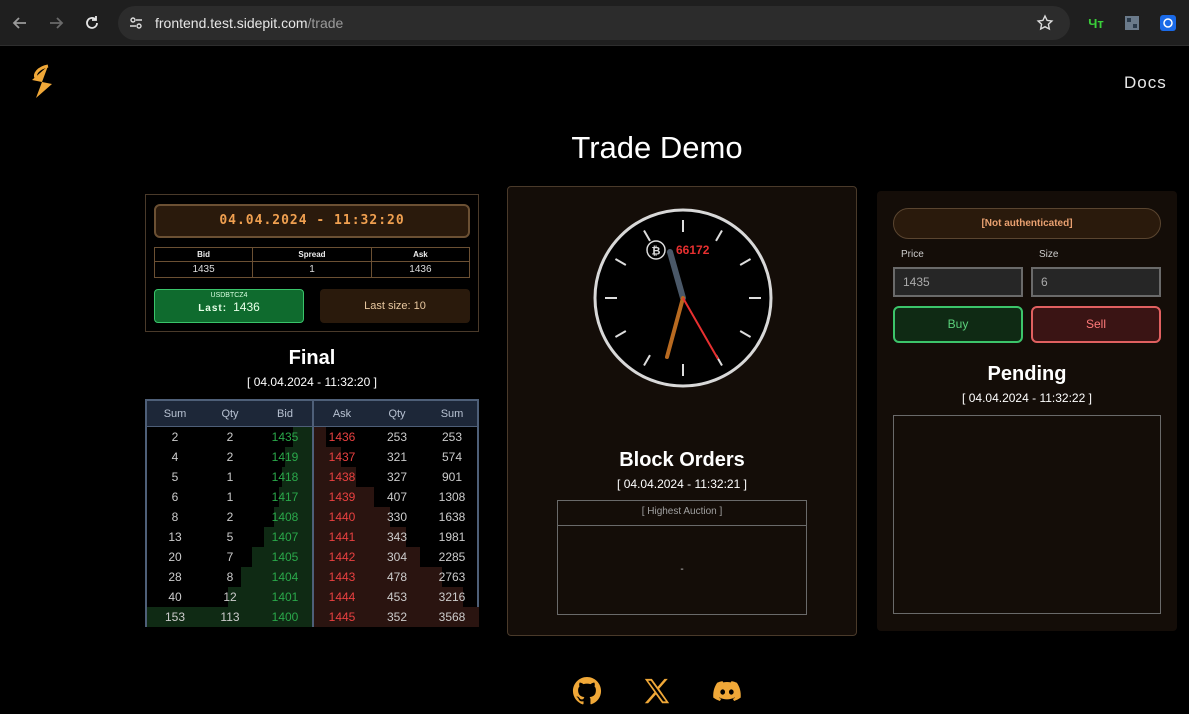  Describe the element at coordinates (285, 497) in the screenshot. I see `cell-bid-price: 1417` at that location.